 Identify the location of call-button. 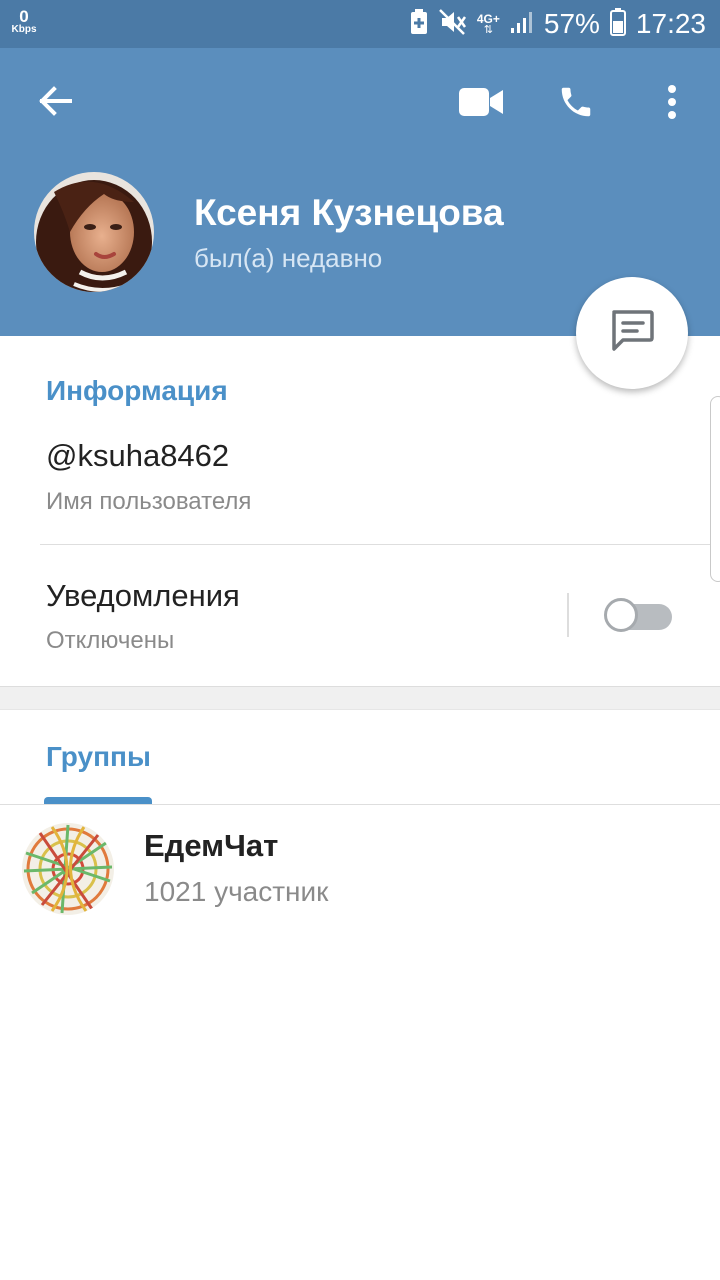
(576, 104).